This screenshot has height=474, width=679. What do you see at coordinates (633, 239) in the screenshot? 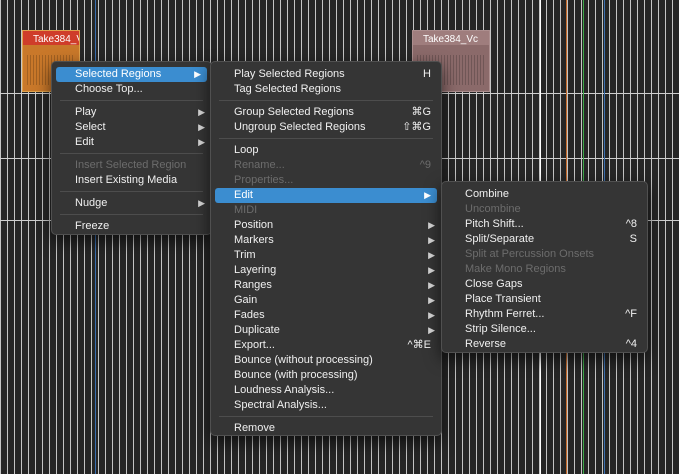
I see `shortcut-label: S` at bounding box center [633, 239].